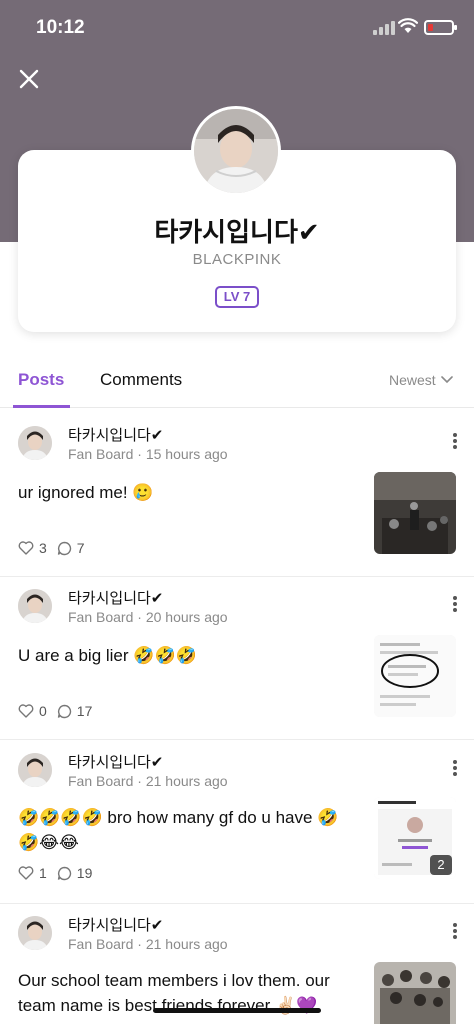  I want to click on like-count: 3, so click(32, 548).